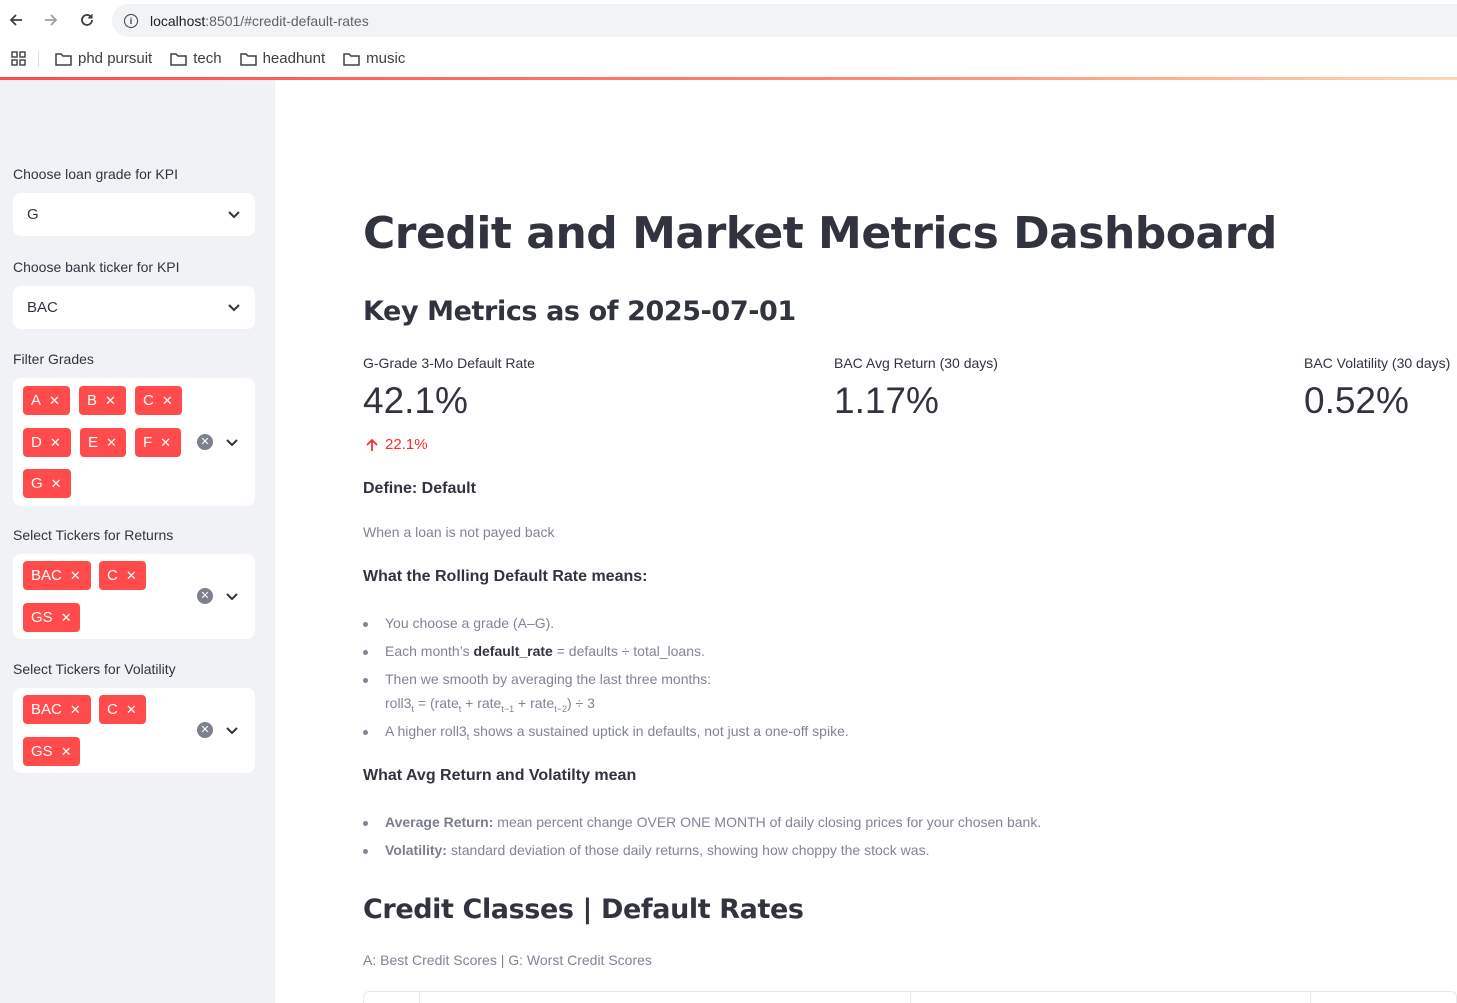 The height and width of the screenshot is (1003, 1457). Describe the element at coordinates (784, 20) in the screenshot. I see `address-bar: i localhost:8501/#credit-default-rates` at that location.